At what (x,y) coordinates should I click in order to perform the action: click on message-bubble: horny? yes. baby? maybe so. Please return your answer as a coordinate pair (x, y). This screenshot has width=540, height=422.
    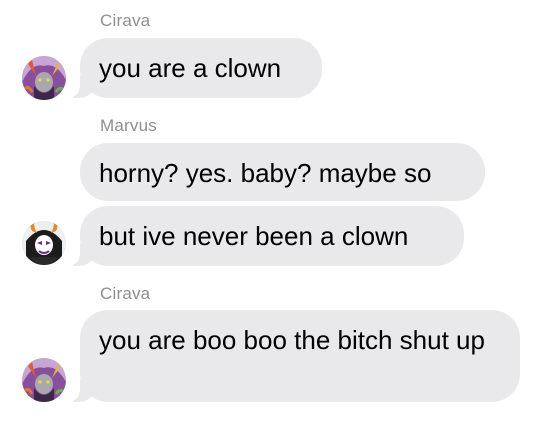
    Looking at the image, I should click on (282, 172).